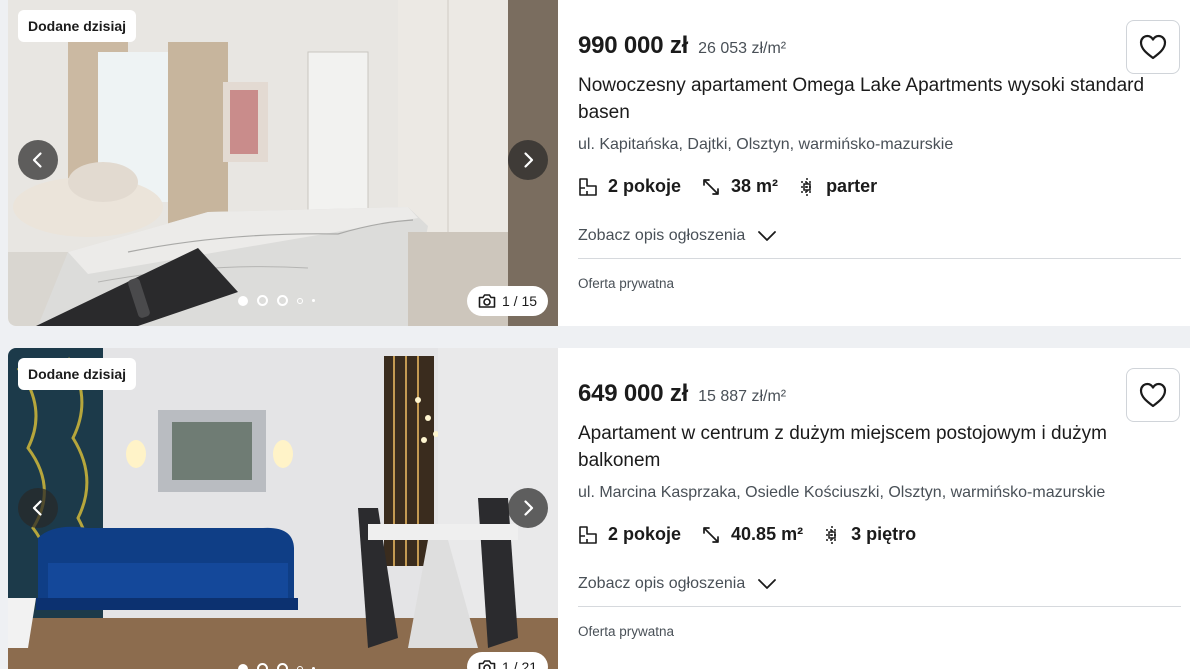 The height and width of the screenshot is (669, 1190). What do you see at coordinates (742, 396) in the screenshot?
I see `price-per-m2: 15 887 zł/m²` at bounding box center [742, 396].